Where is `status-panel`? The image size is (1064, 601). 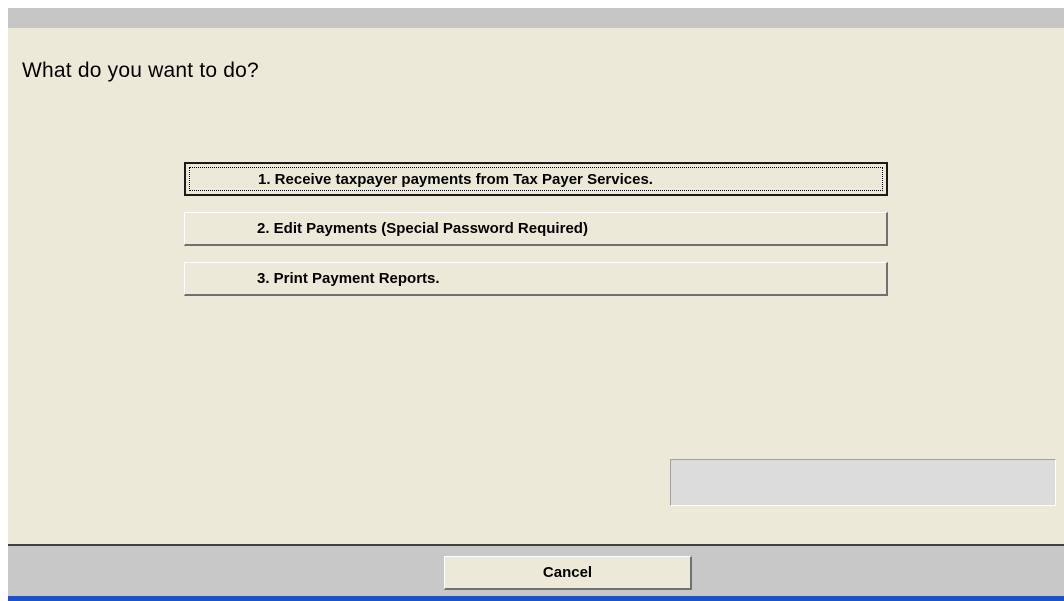
status-panel is located at coordinates (863, 482).